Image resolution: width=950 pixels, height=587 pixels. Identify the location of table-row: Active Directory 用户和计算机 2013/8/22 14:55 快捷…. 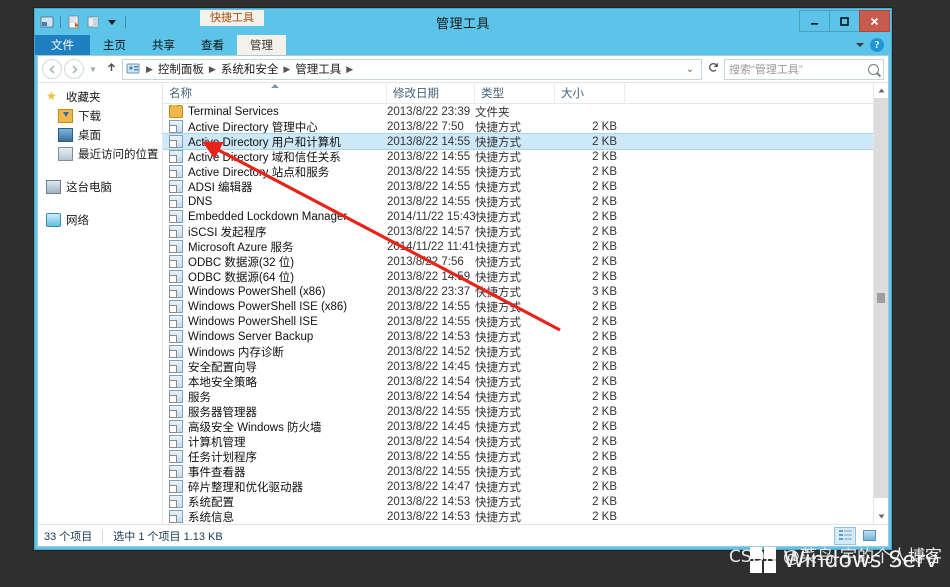
(518, 141).